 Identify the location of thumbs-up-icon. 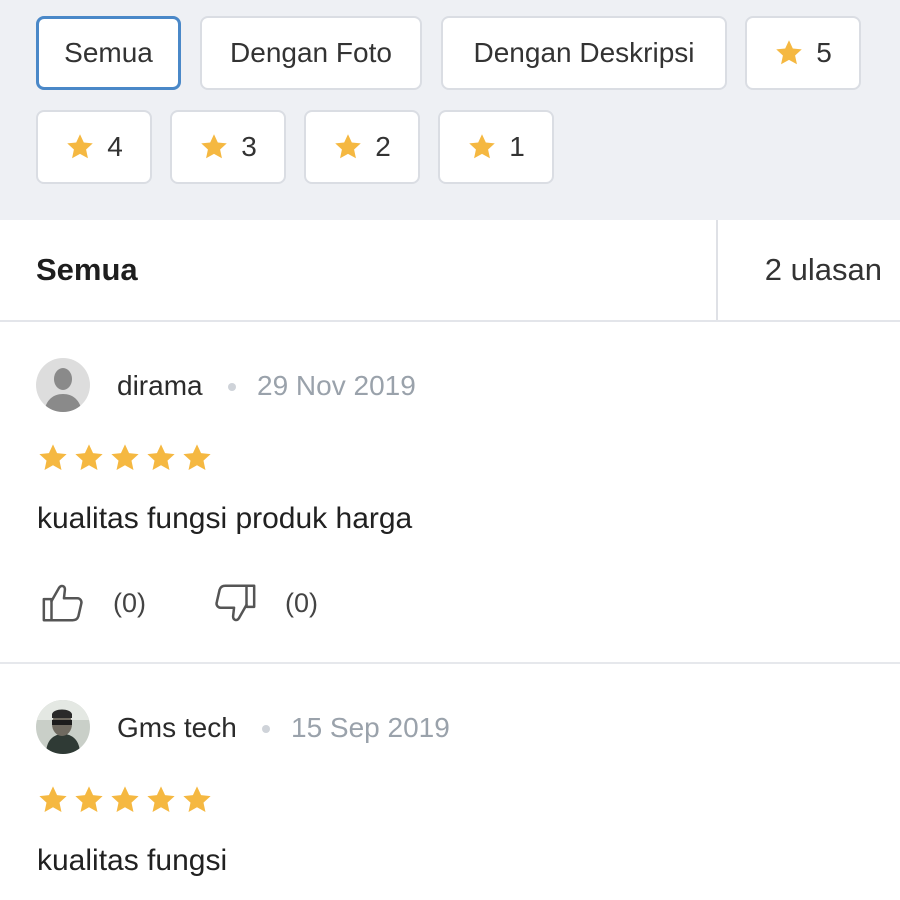
(62, 603).